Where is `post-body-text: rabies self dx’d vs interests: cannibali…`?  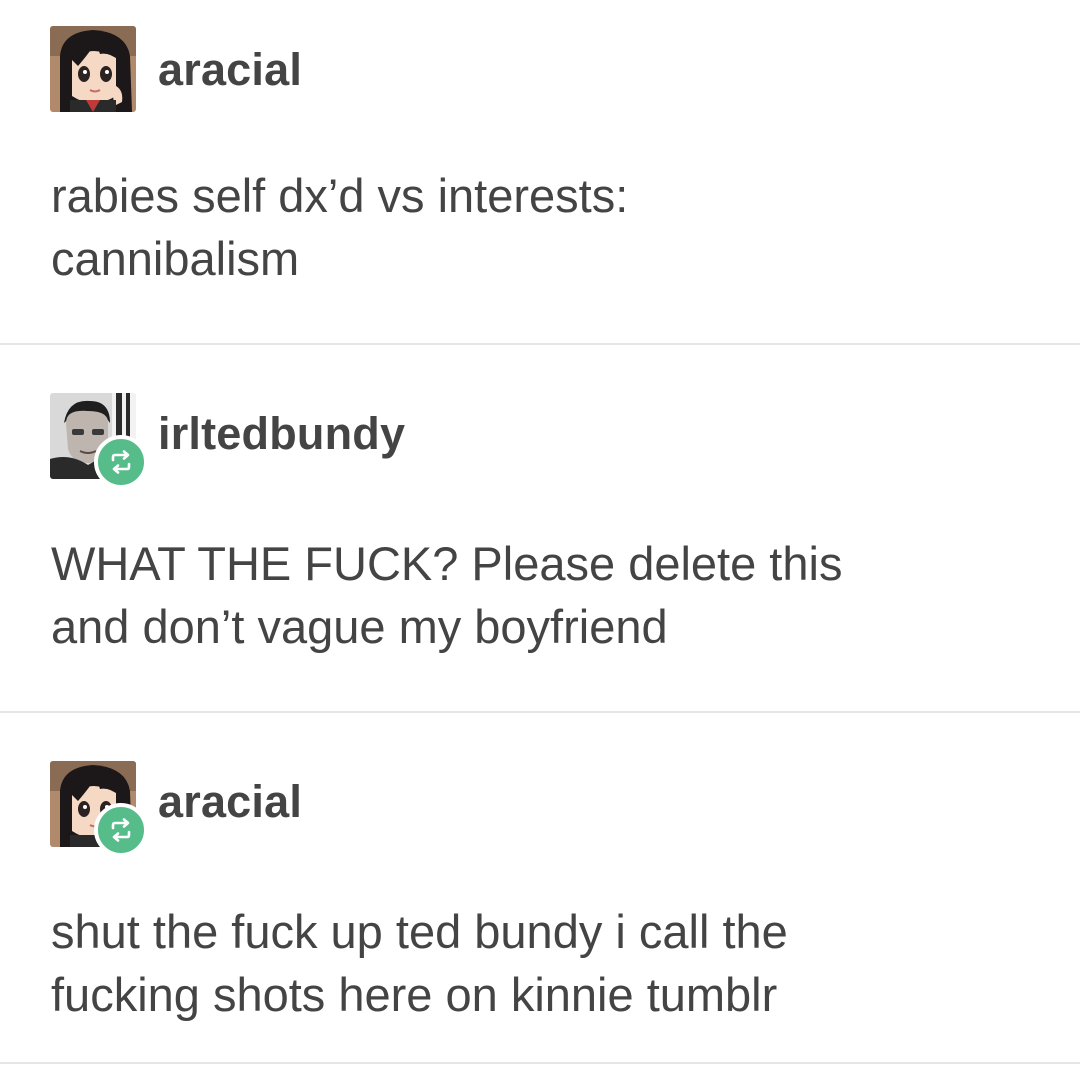
post-body-text: rabies self dx’d vs interests: cannibali… is located at coordinates (340, 227).